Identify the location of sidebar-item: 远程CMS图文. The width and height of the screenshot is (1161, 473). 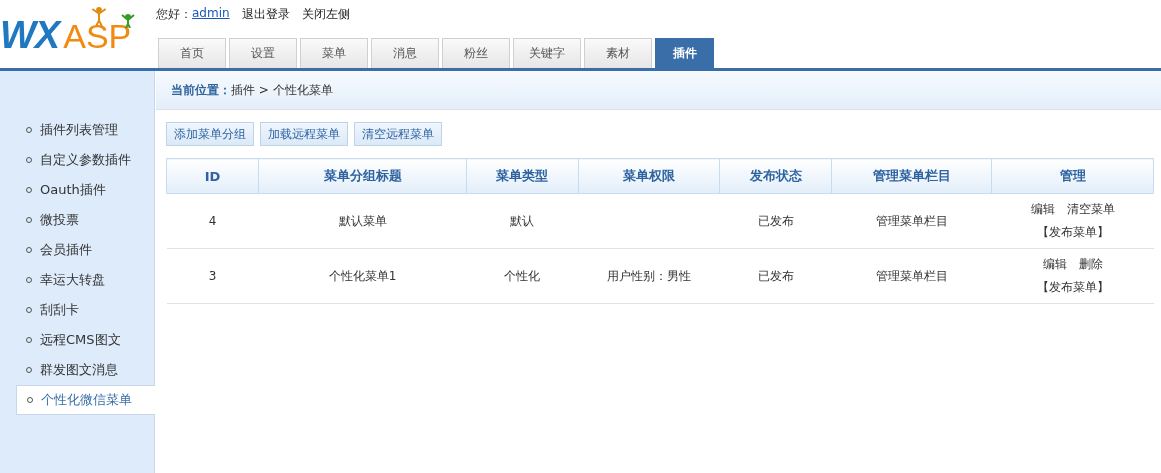
(77, 340).